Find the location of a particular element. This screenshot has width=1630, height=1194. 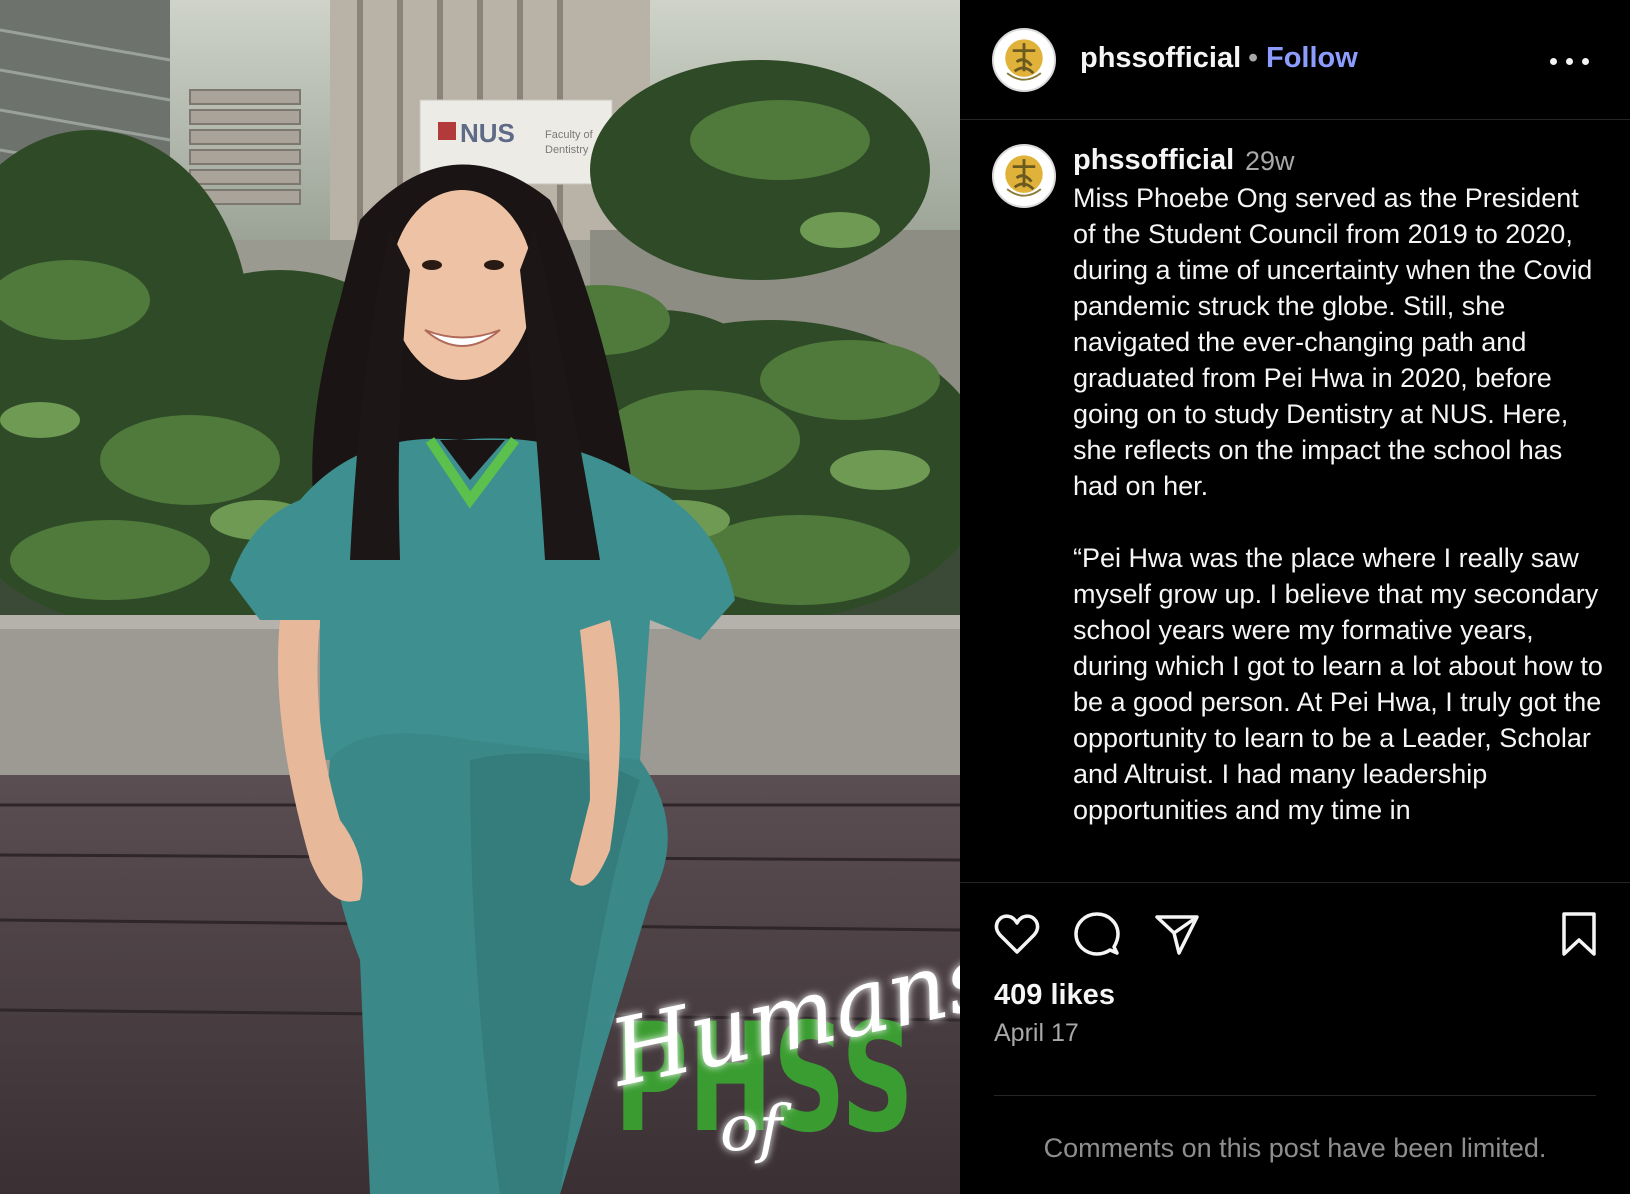

likes-count: 409 likes is located at coordinates (1054, 995).